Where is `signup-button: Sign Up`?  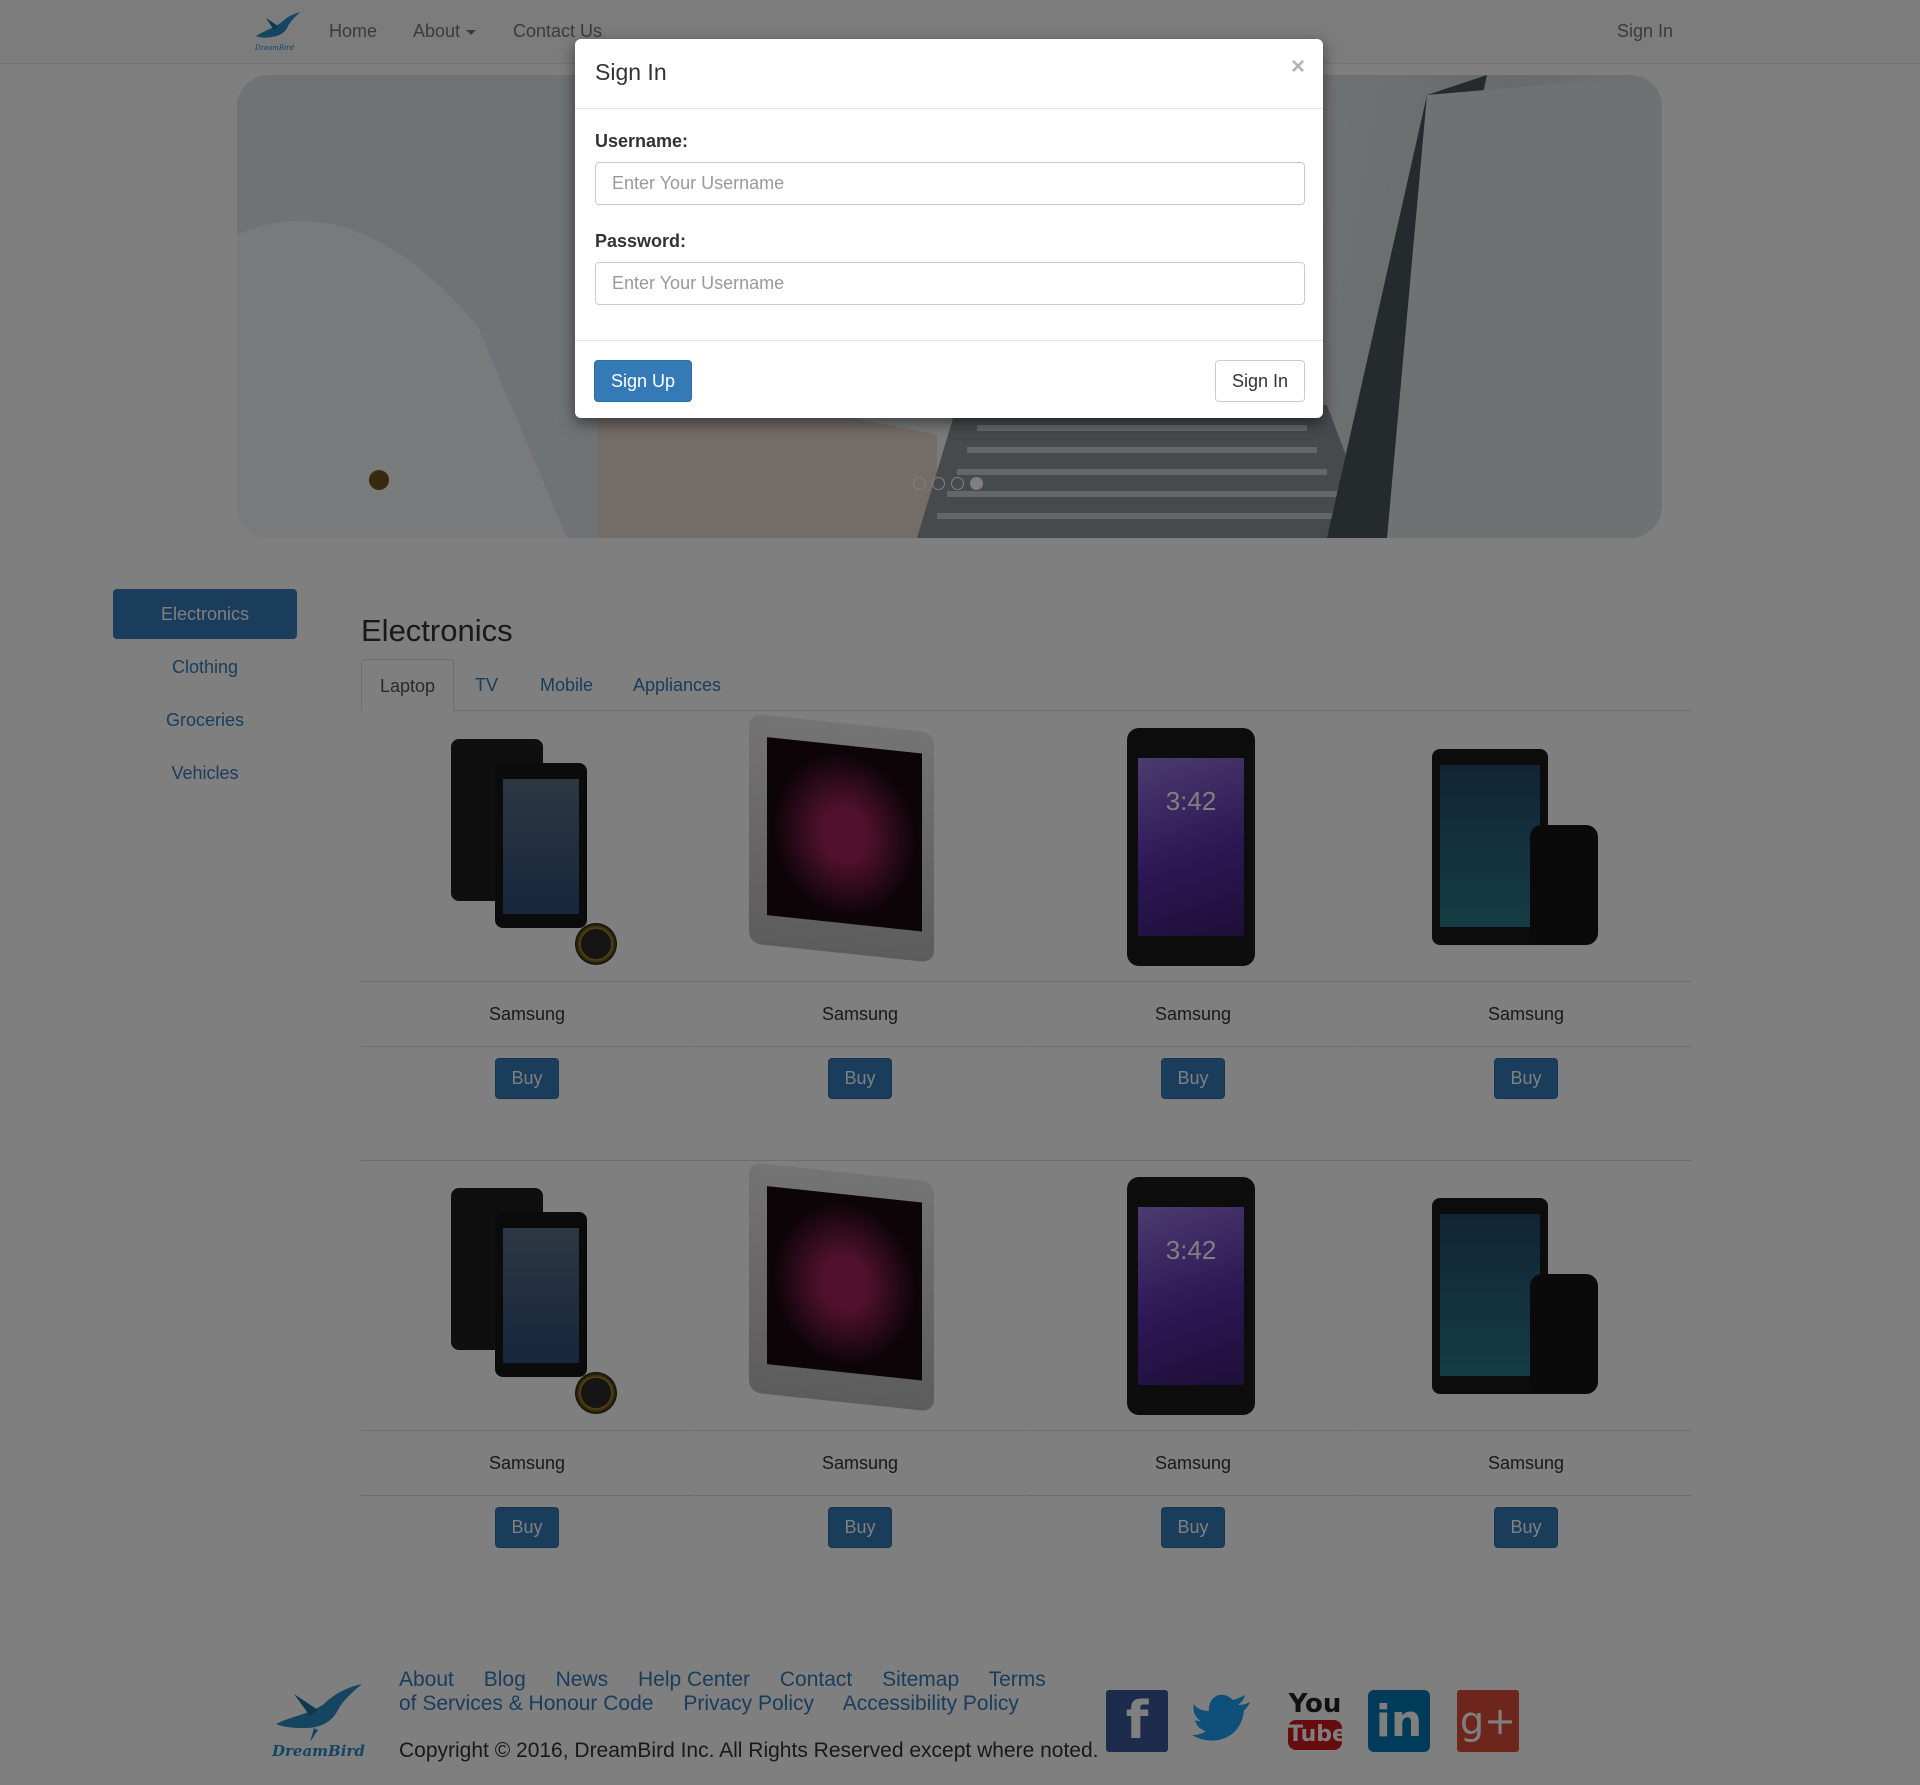
signup-button: Sign Up is located at coordinates (643, 381).